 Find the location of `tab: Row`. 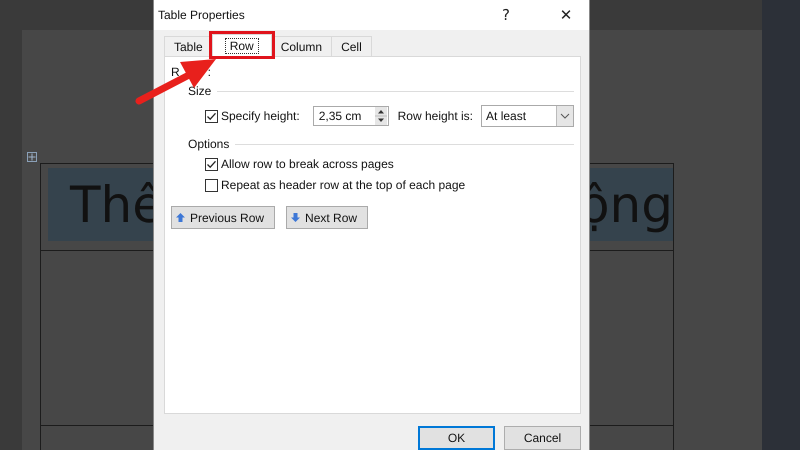

tab: Row is located at coordinates (242, 45).